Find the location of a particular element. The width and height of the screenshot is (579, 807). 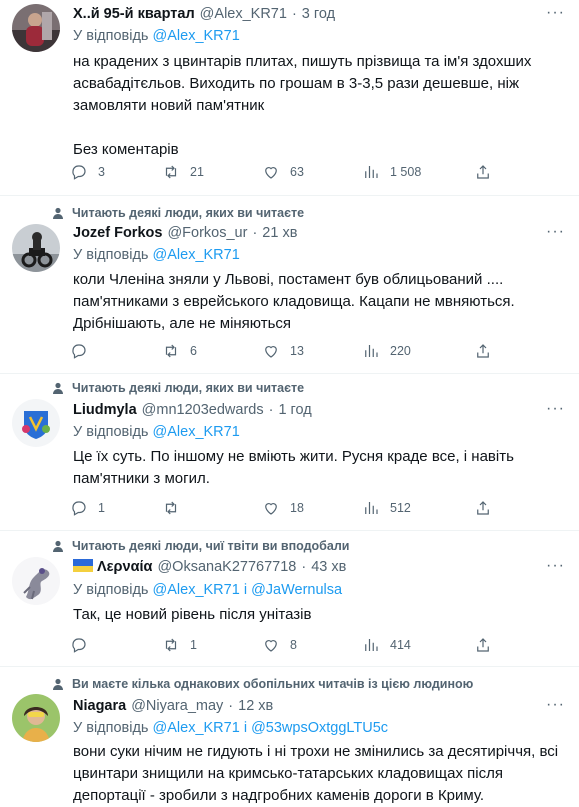

views-button: 1 508 is located at coordinates (391, 172).